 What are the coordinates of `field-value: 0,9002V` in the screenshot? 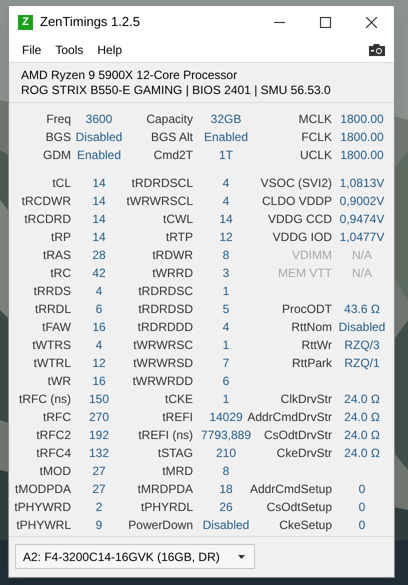 It's located at (362, 201).